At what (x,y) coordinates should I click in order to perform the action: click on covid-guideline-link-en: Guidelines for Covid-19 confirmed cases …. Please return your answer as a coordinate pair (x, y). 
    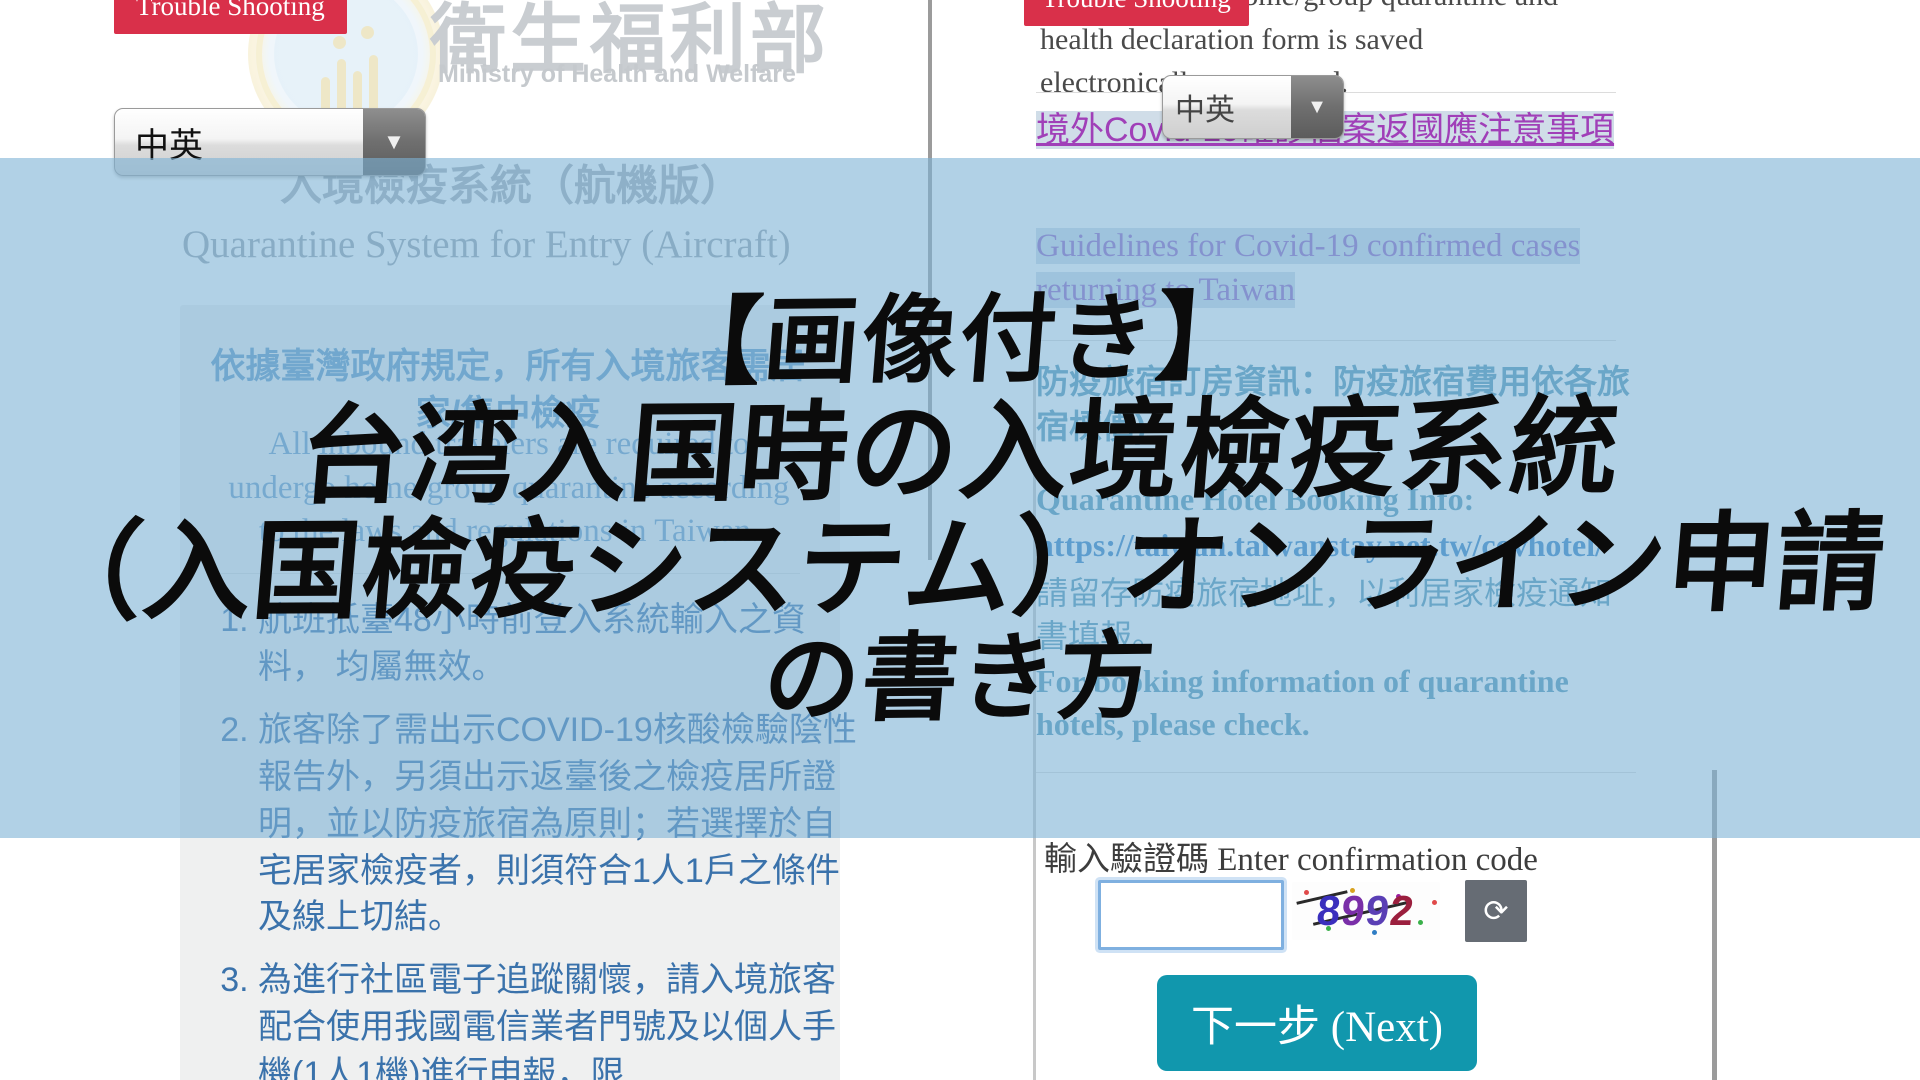
    Looking at the image, I should click on (1336, 268).